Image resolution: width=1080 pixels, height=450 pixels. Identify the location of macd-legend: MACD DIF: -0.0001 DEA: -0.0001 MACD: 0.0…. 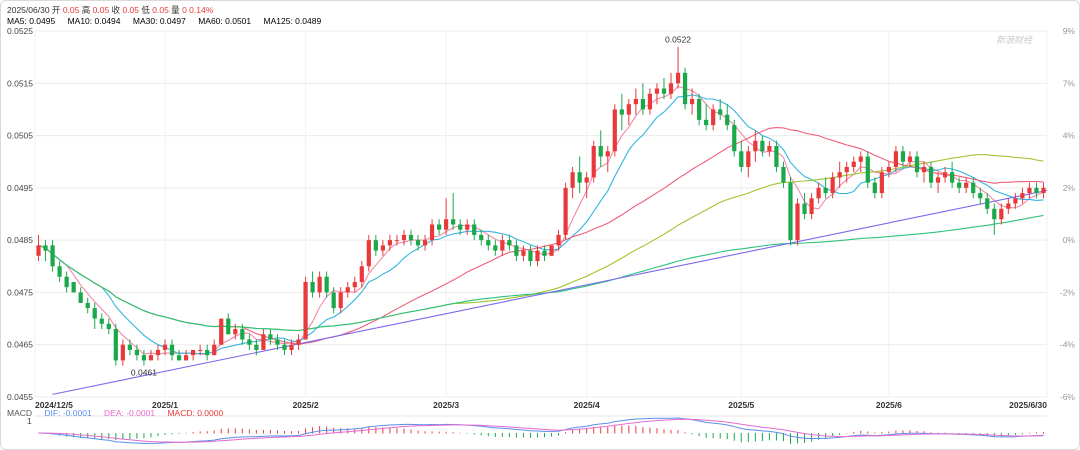
(120, 413).